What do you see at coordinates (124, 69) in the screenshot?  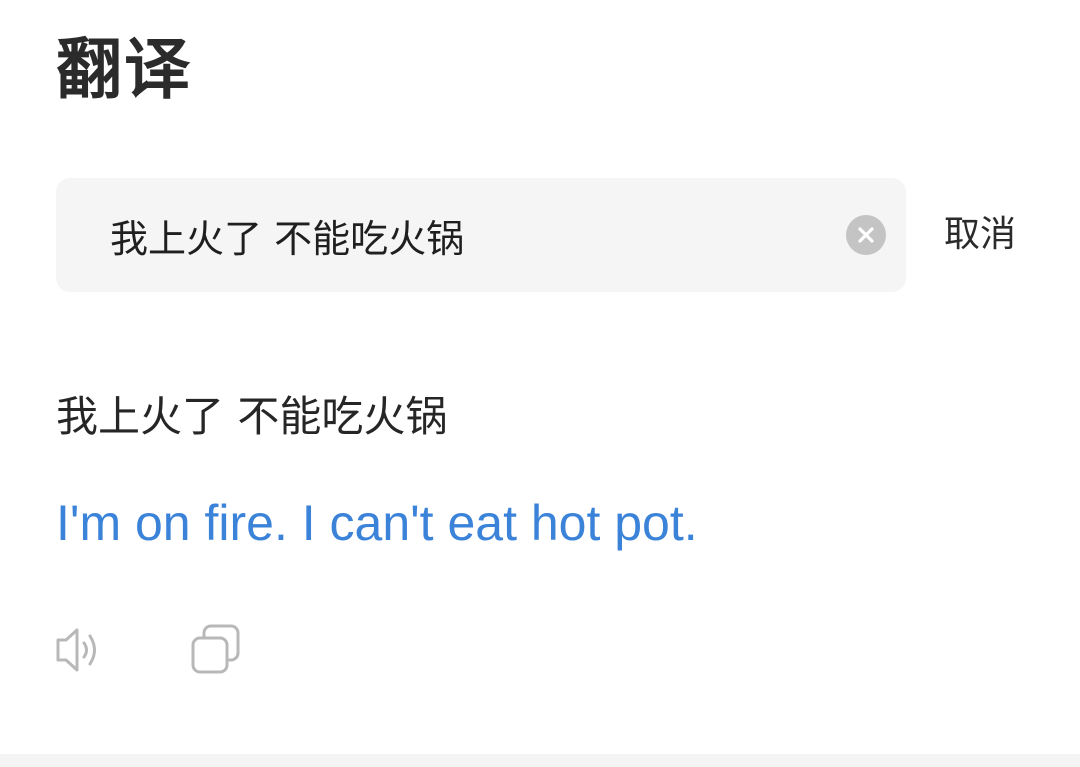 I see `page-title: 翻译` at bounding box center [124, 69].